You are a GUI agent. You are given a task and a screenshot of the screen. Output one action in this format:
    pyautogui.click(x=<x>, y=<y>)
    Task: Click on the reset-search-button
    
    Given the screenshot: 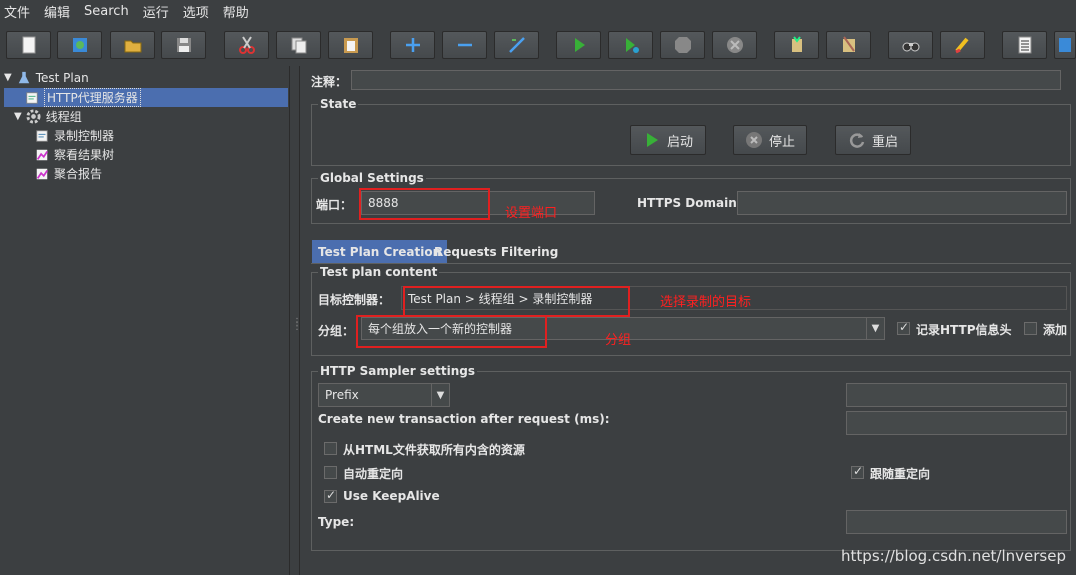 What is the action you would take?
    pyautogui.click(x=962, y=45)
    